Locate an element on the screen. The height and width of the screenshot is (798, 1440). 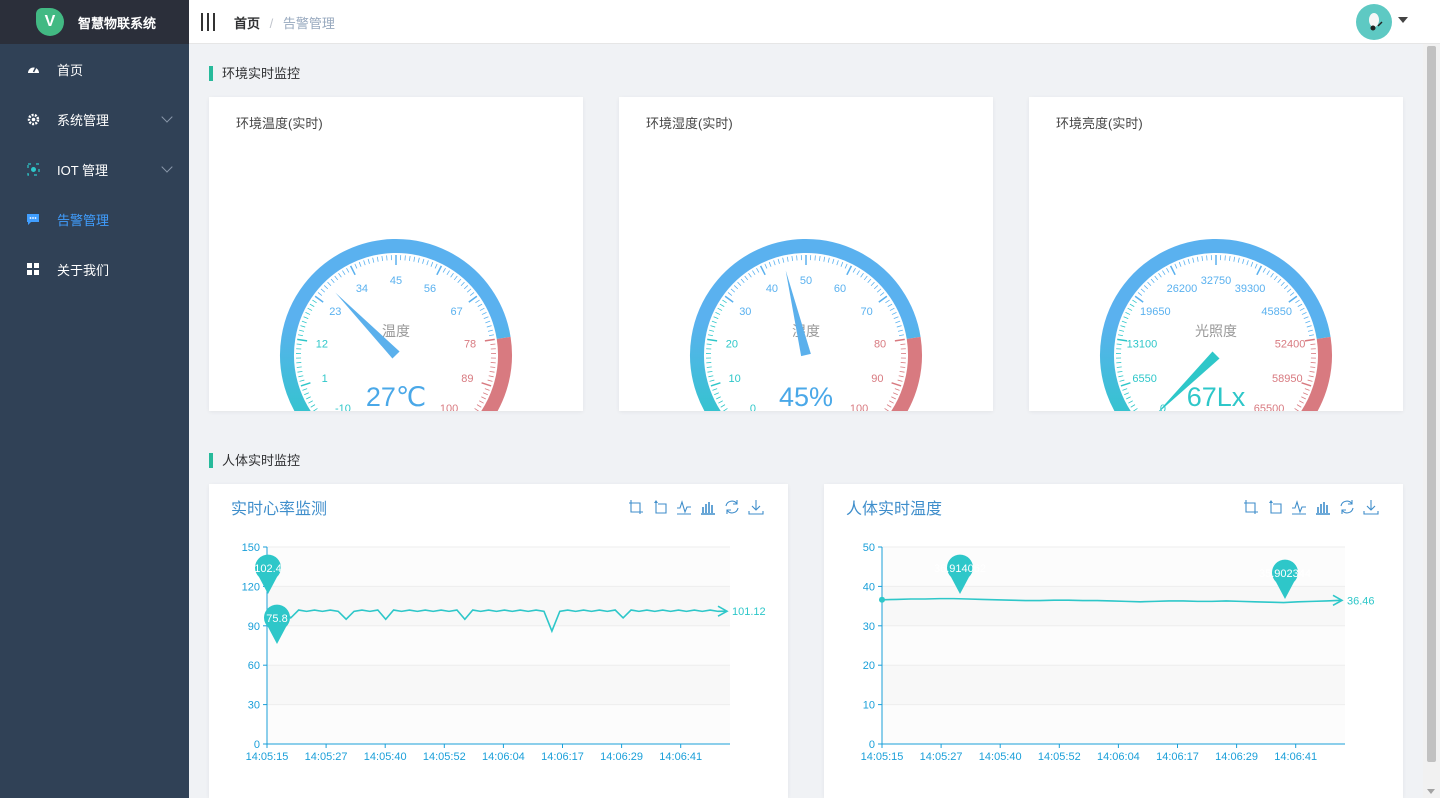
avatar is located at coordinates (1374, 22).